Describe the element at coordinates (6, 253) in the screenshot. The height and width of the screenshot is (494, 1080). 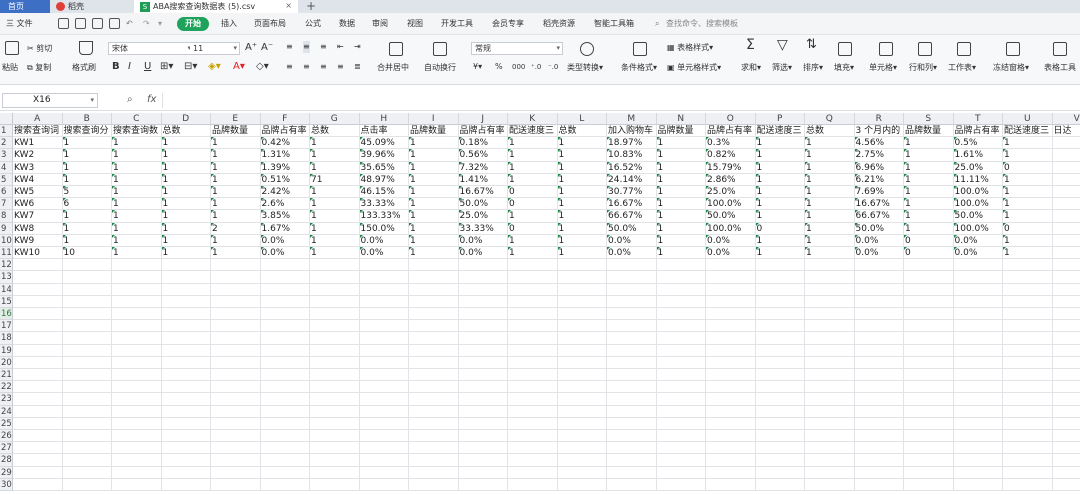
I see `row-header-11: 11` at that location.